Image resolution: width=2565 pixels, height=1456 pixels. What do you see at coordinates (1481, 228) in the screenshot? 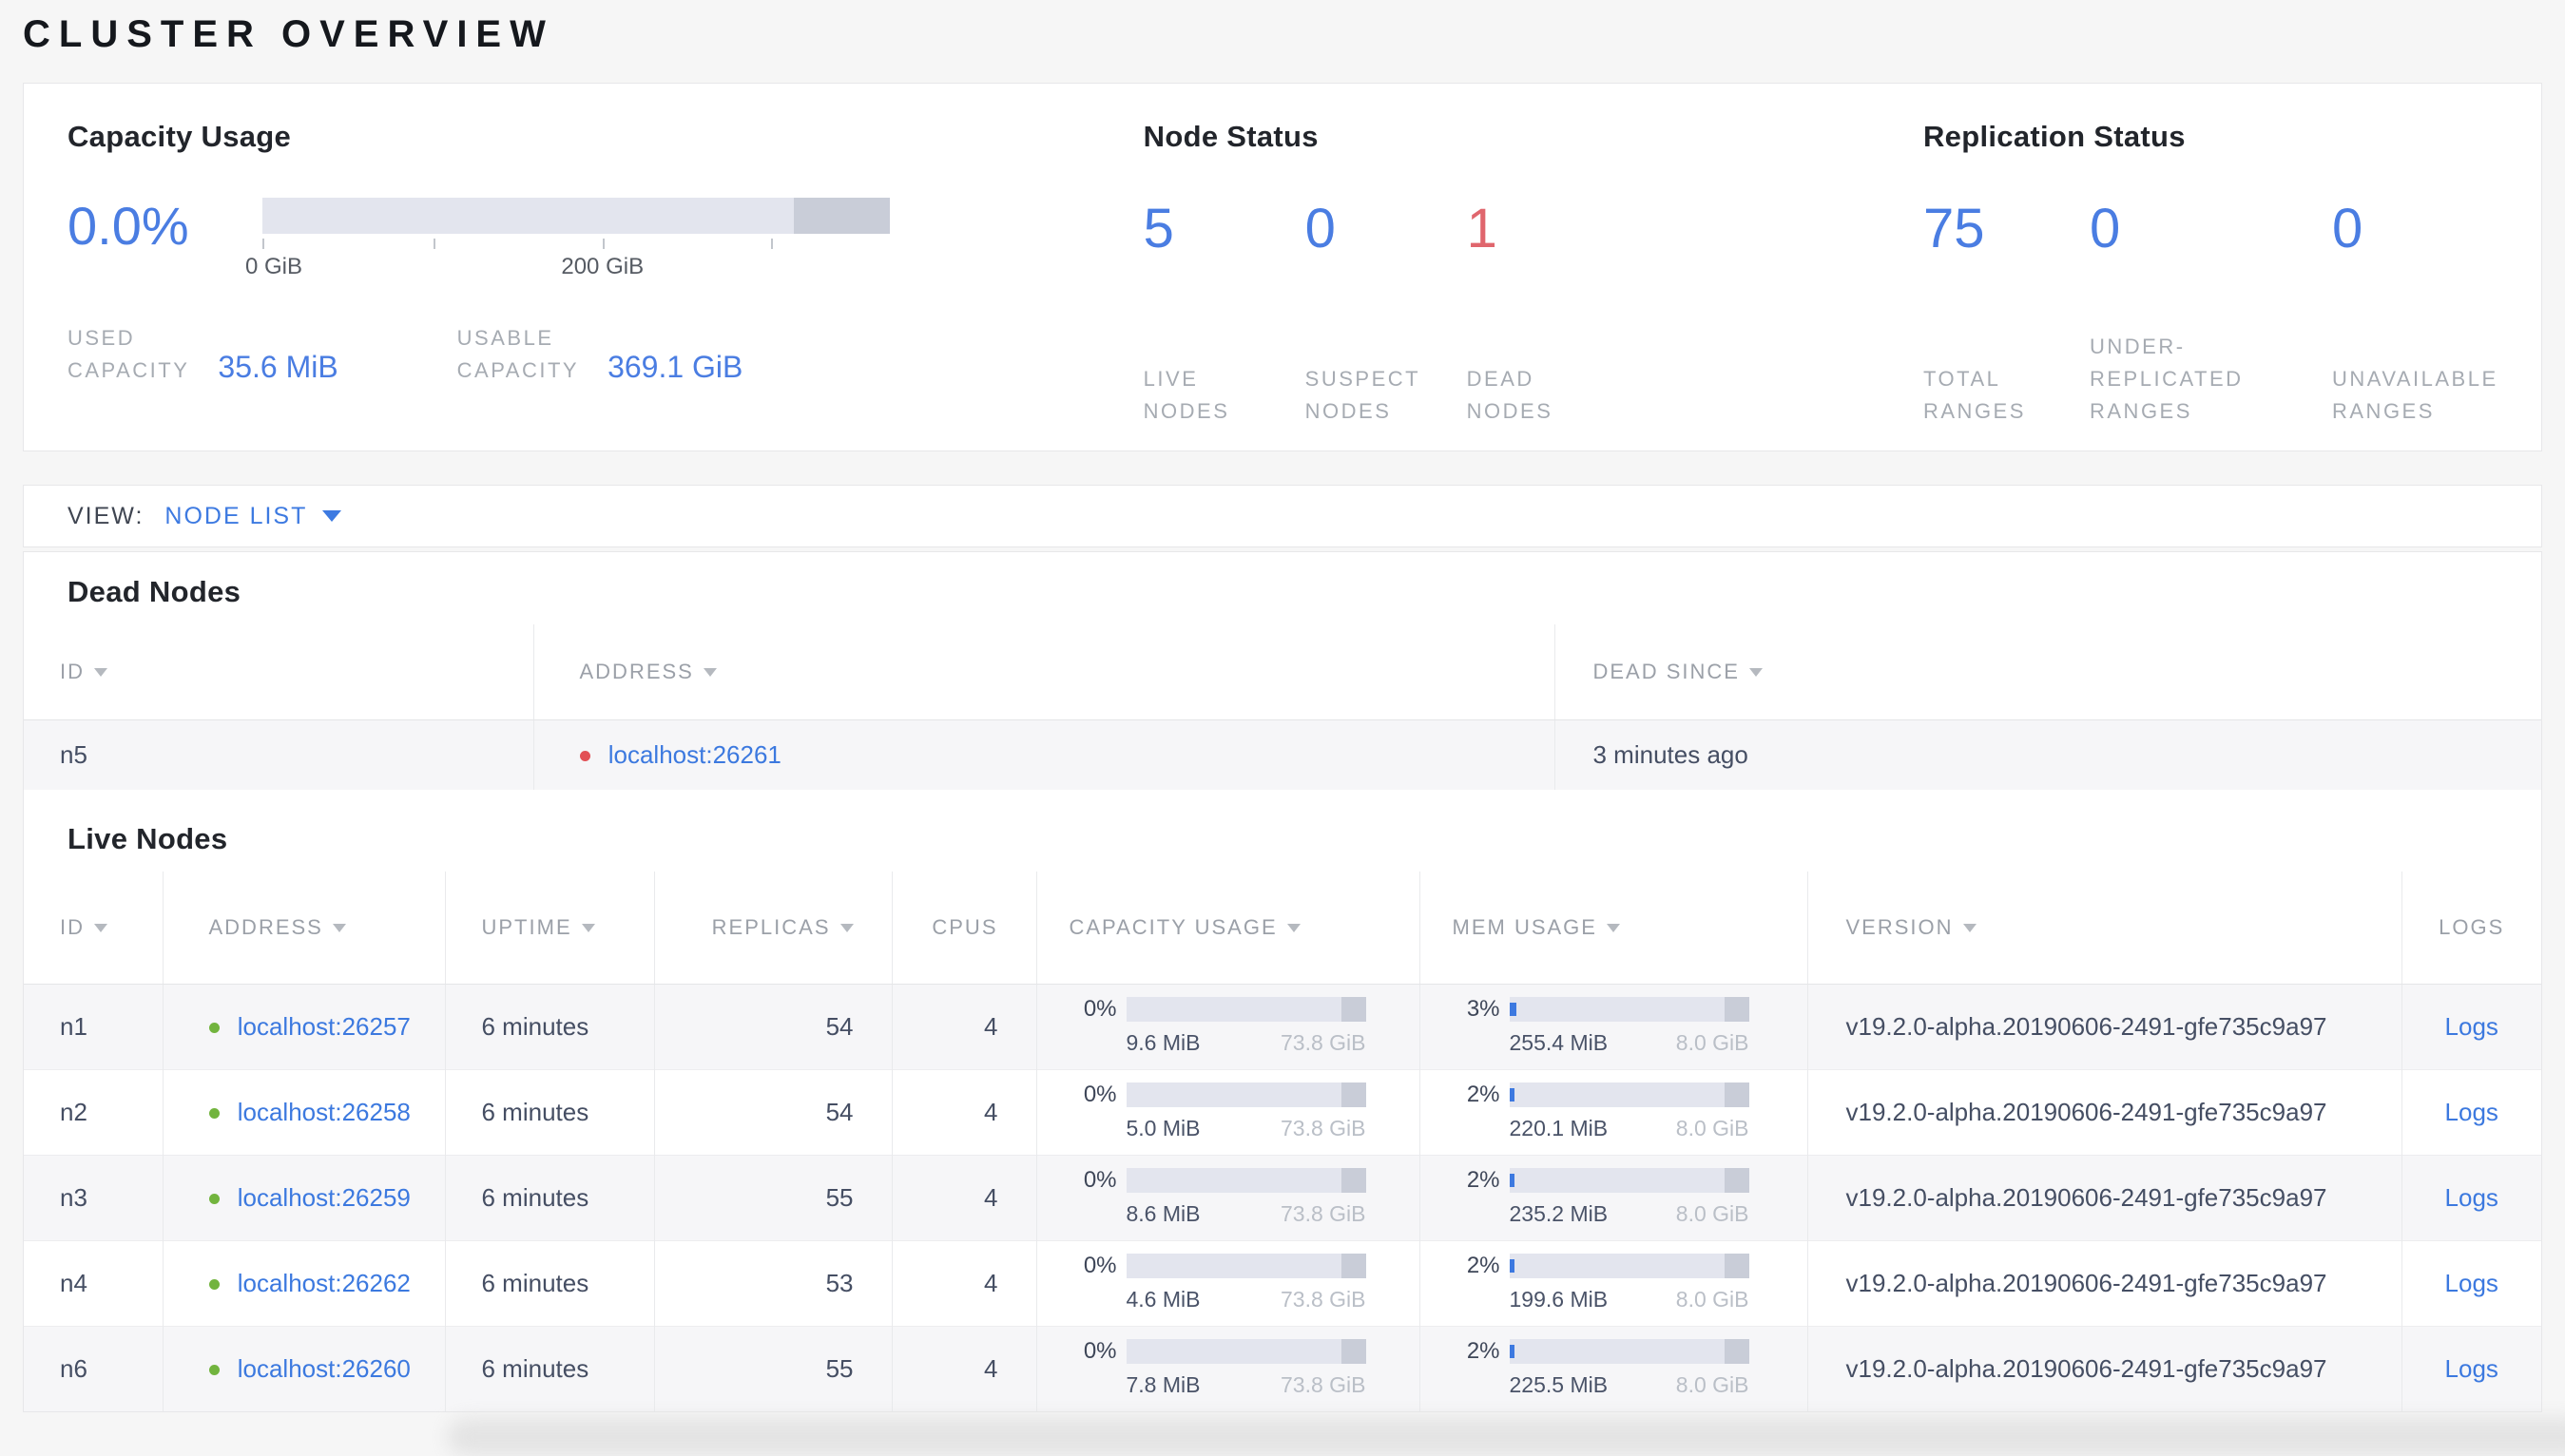
I see `dead-nodes-value: 1` at bounding box center [1481, 228].